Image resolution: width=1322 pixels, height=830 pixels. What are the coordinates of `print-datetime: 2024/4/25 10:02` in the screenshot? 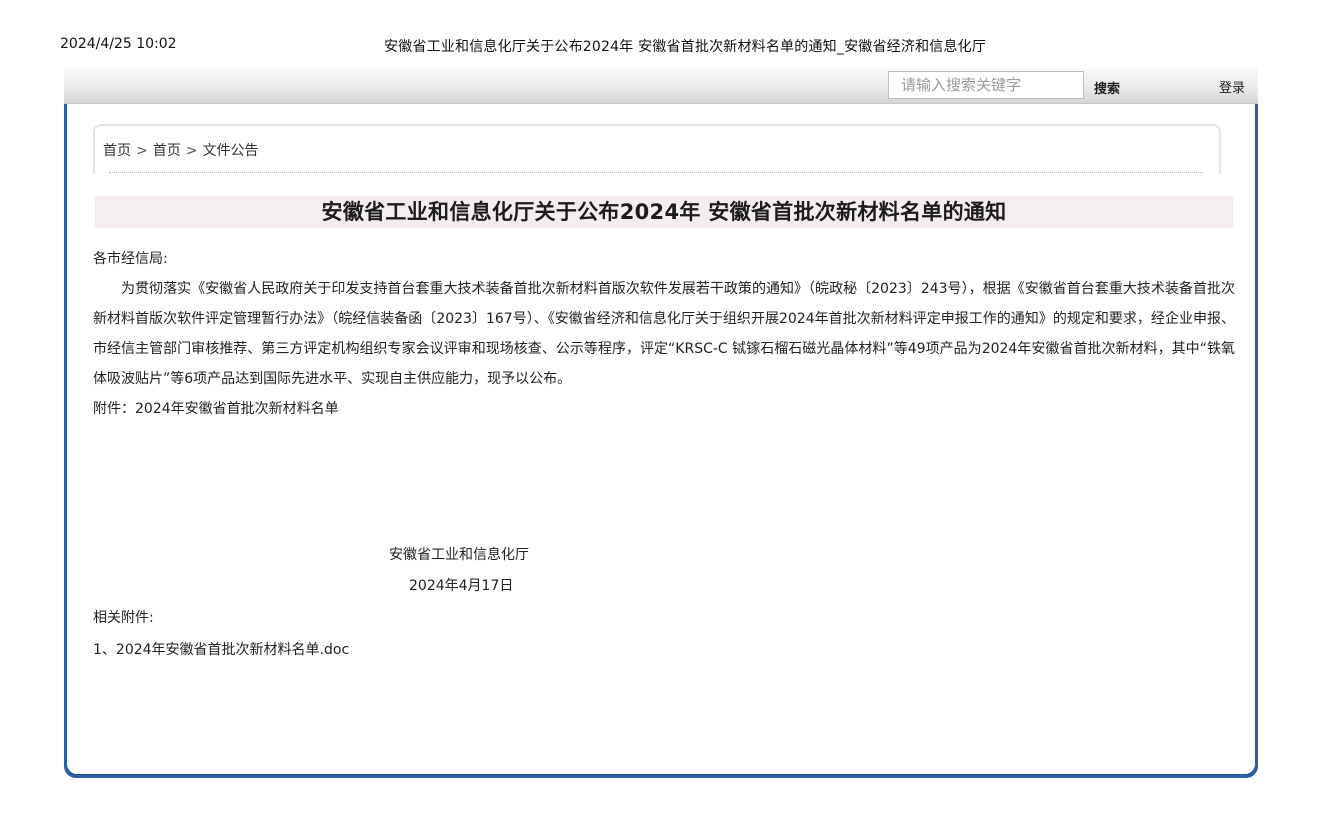 It's located at (118, 44).